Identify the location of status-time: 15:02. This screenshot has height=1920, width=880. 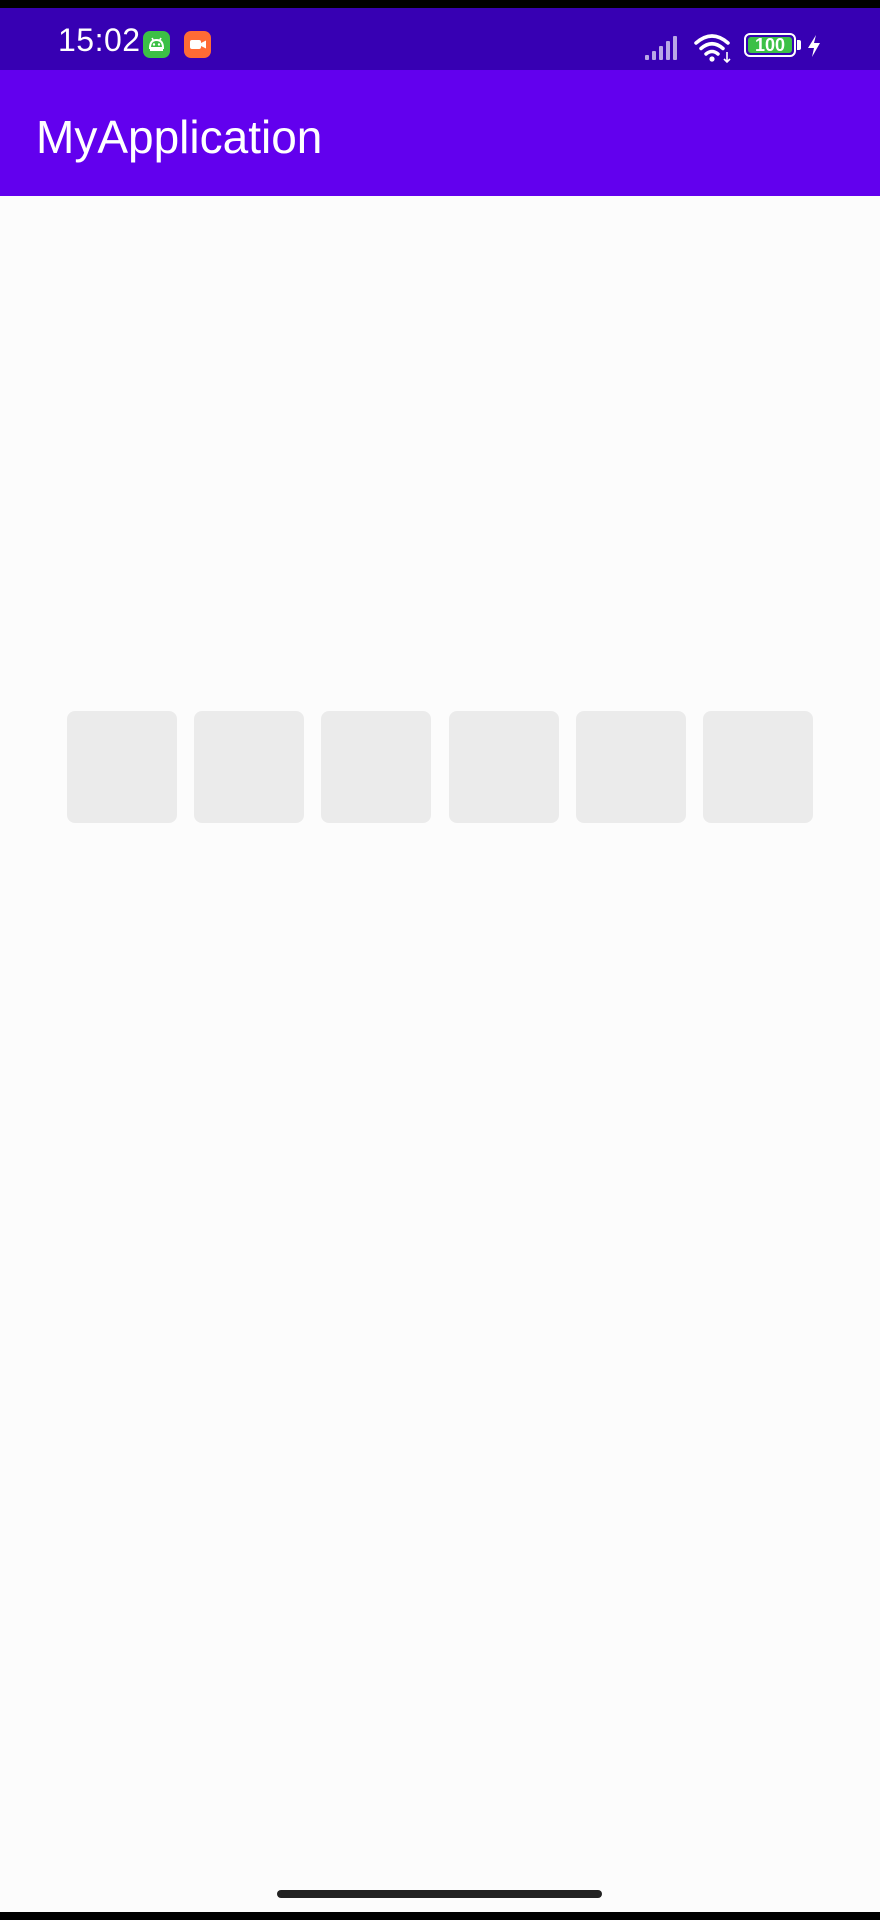
(99, 40).